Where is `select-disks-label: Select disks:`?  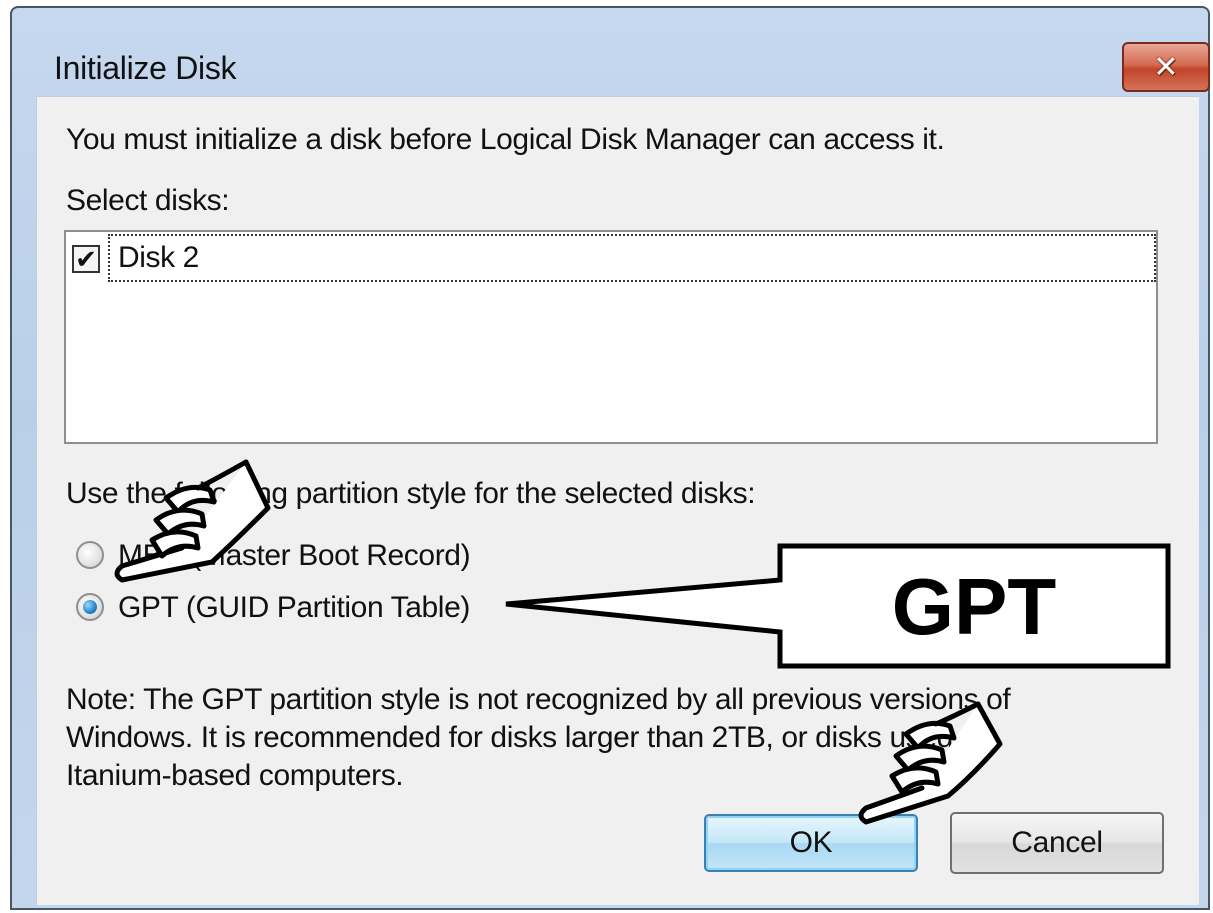 select-disks-label: Select disks: is located at coordinates (148, 200).